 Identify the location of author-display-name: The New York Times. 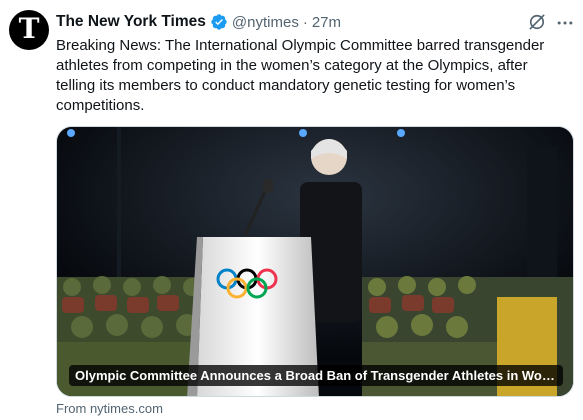
(131, 22).